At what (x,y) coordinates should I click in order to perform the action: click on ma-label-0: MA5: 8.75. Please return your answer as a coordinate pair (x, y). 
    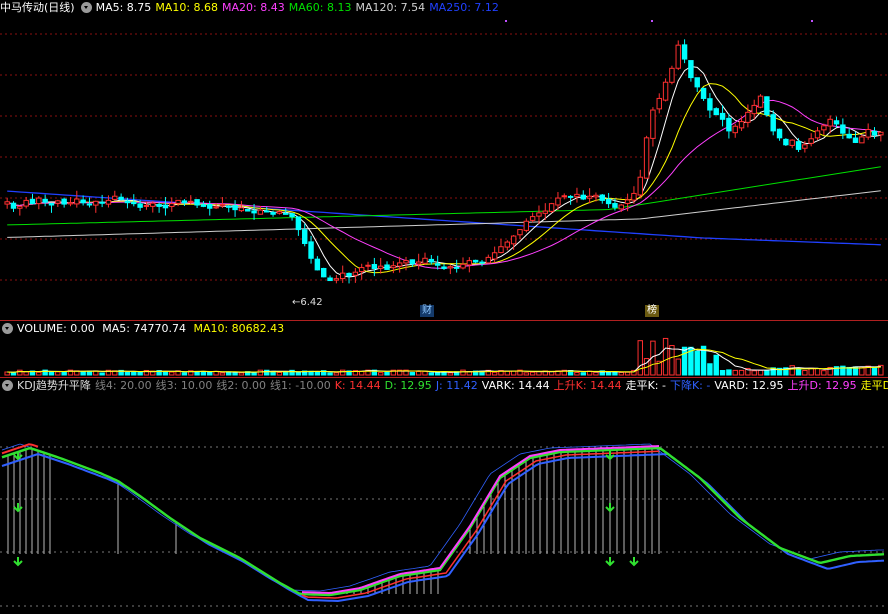
    Looking at the image, I should click on (123, 7).